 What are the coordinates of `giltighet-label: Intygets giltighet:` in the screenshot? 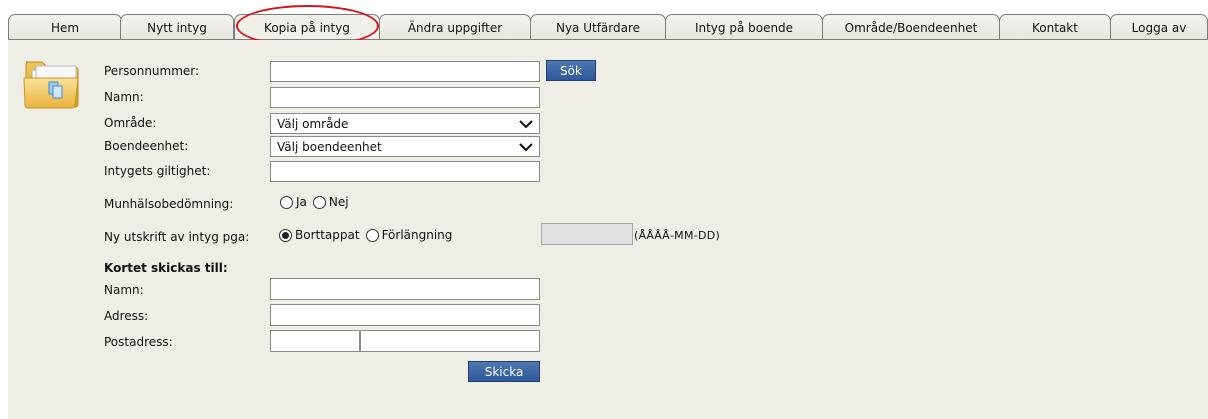 It's located at (157, 171).